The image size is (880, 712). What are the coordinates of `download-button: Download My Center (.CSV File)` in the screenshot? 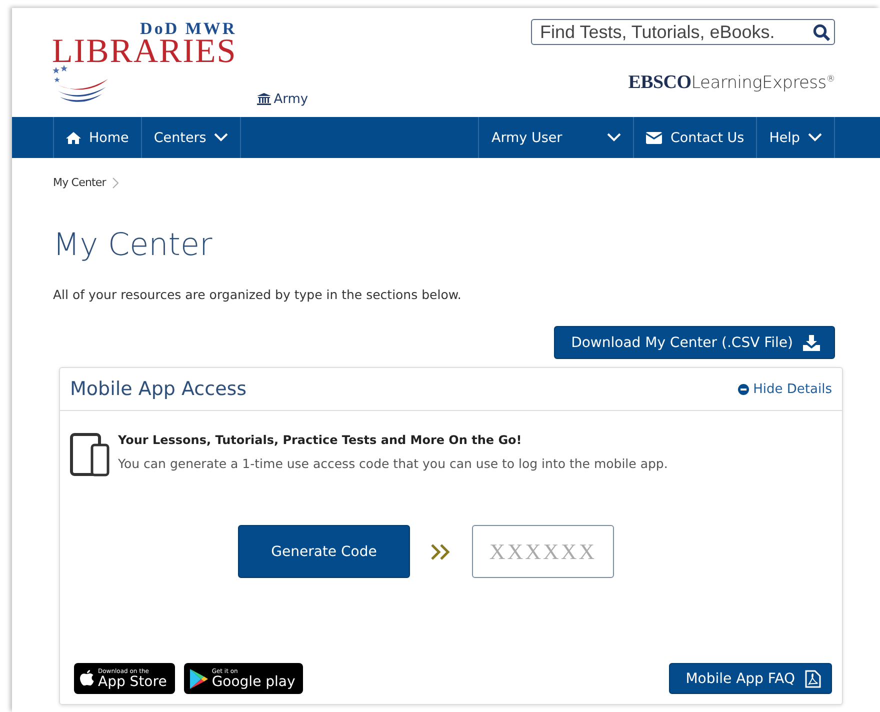 It's located at (694, 342).